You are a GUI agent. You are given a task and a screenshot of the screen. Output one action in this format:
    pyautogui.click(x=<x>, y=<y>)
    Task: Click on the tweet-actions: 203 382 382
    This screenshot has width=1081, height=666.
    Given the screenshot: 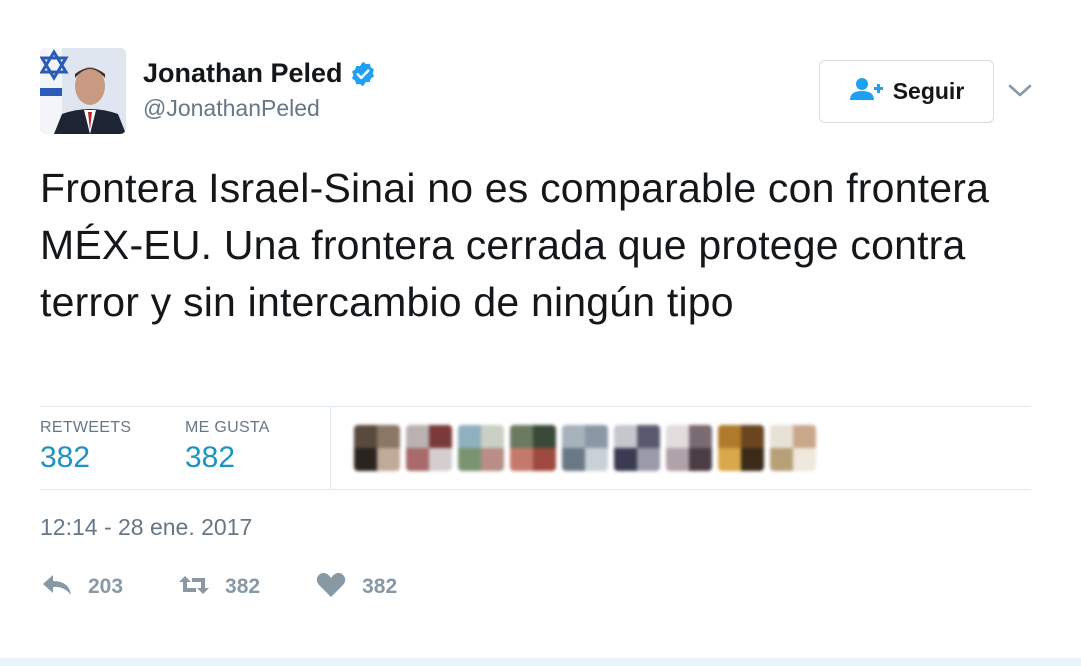 What is the action you would take?
    pyautogui.click(x=245, y=587)
    